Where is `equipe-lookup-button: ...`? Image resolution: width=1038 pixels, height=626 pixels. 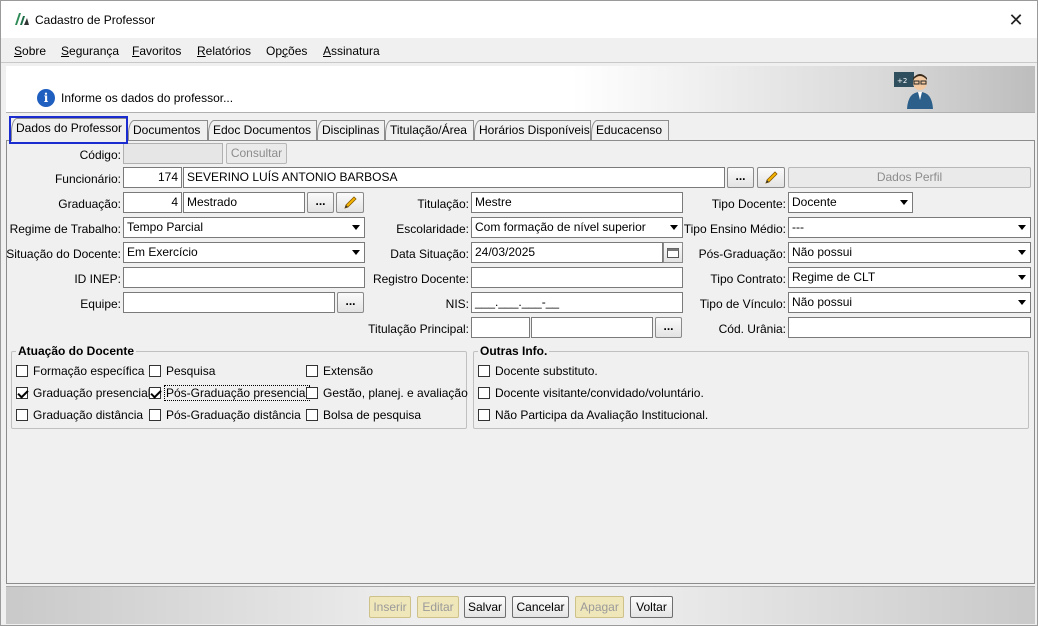
equipe-lookup-button: ... is located at coordinates (350, 302).